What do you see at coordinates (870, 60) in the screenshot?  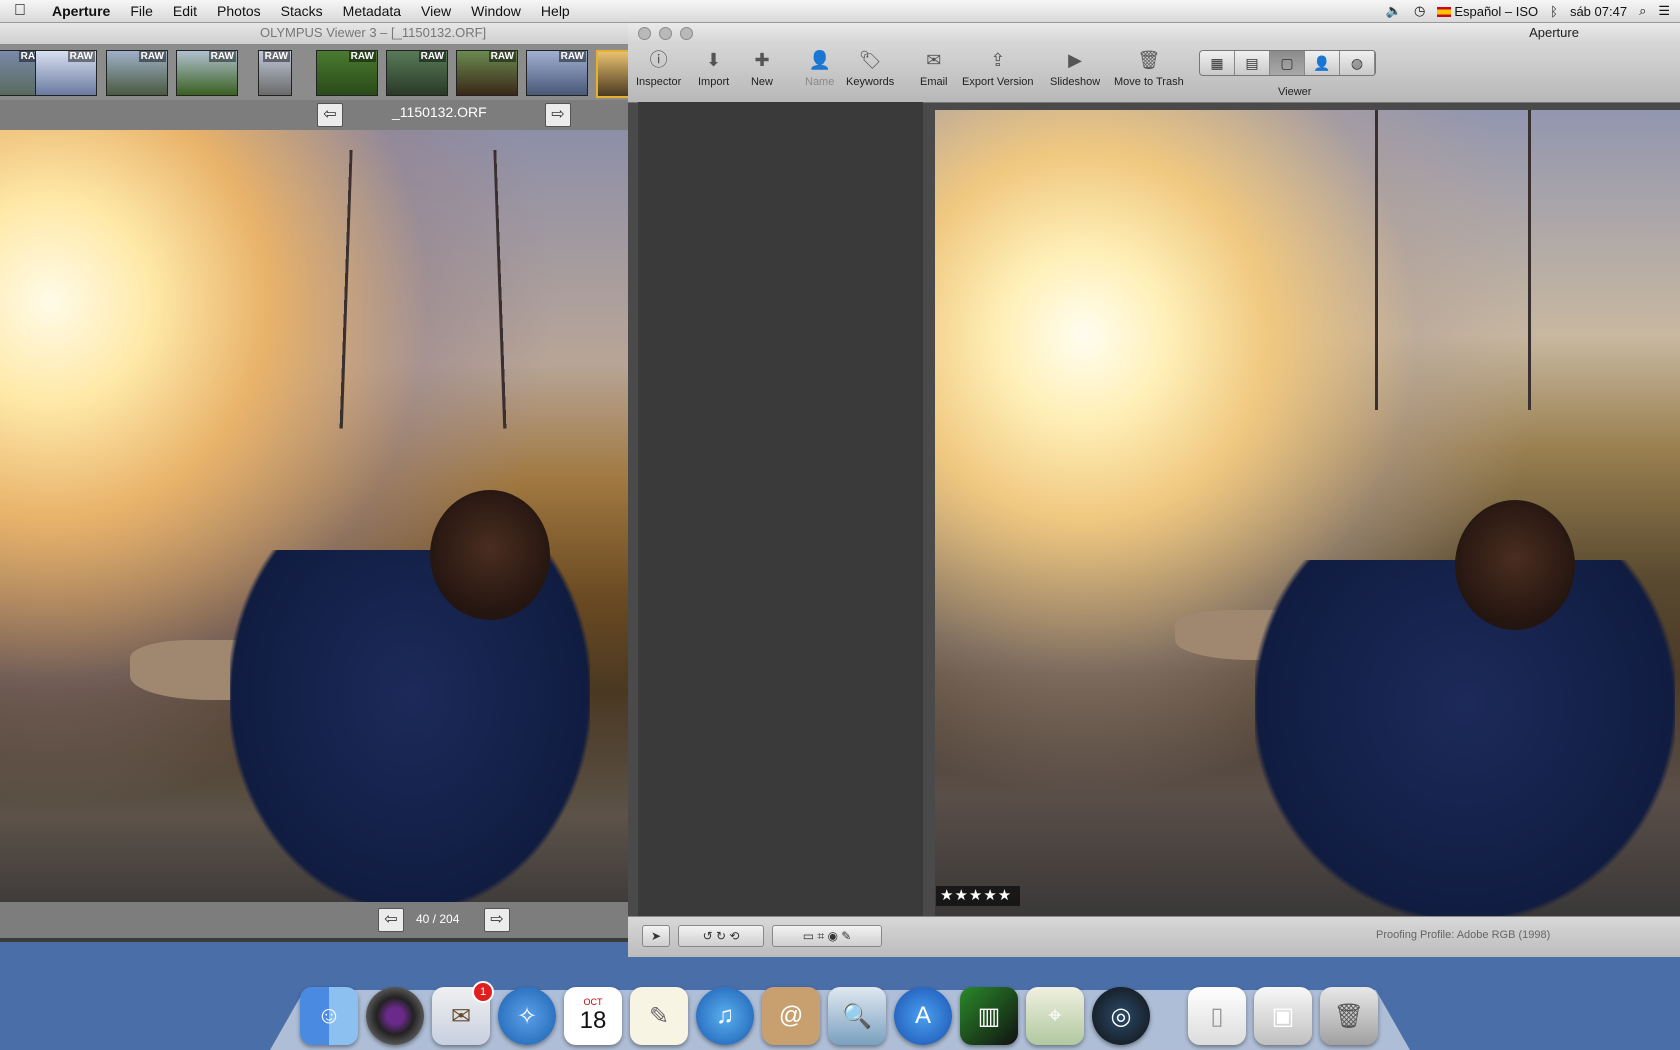 I see `tag-icon: 🏷` at bounding box center [870, 60].